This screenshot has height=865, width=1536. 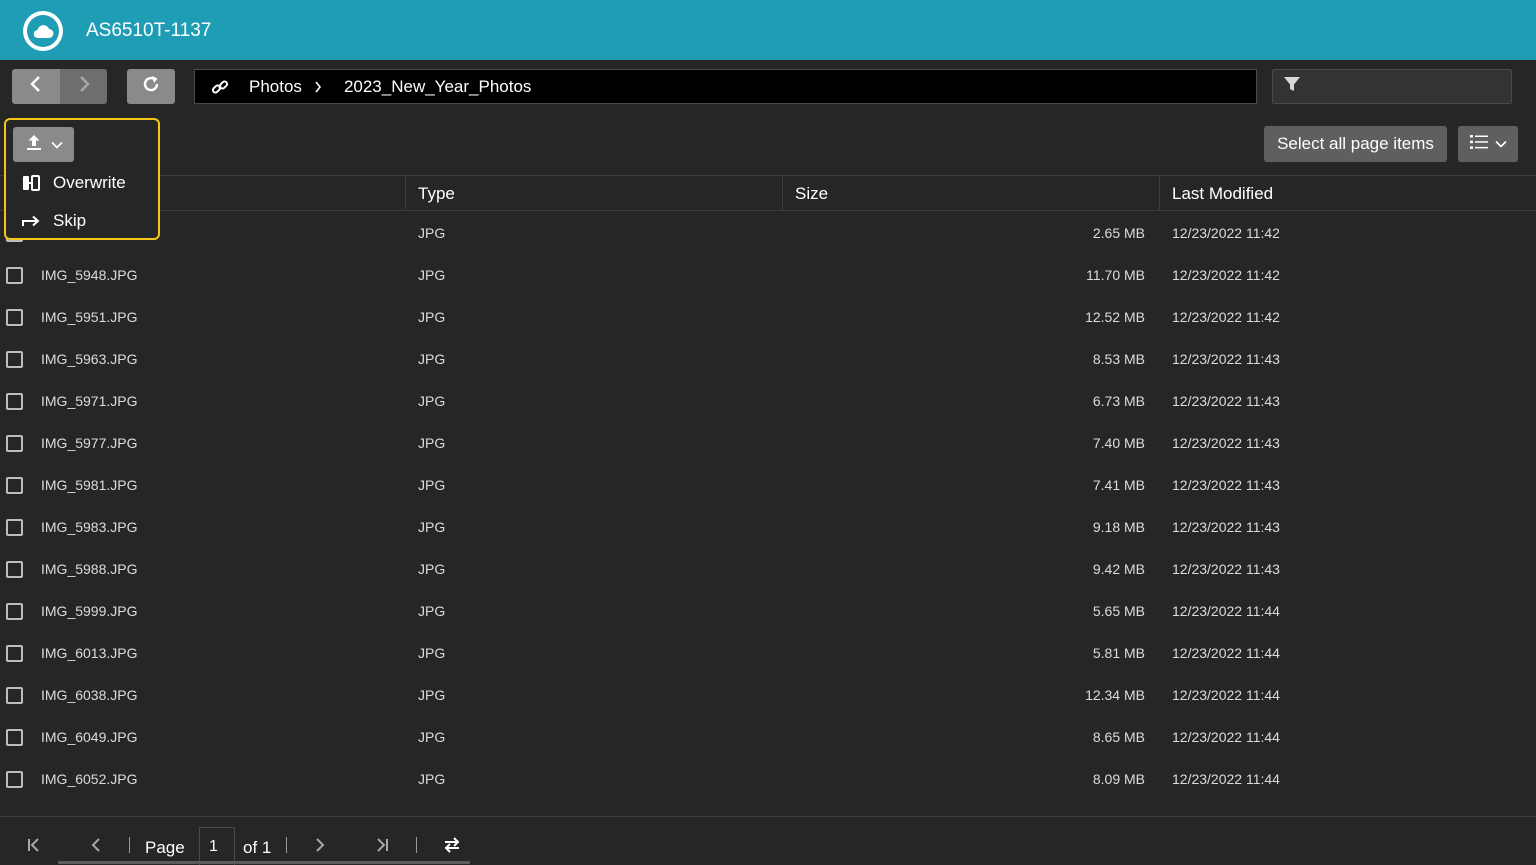 I want to click on table-row: IMG_5999.JPG JPG 5.65 MB 12/23/2022 11:44, so click(x=768, y=611).